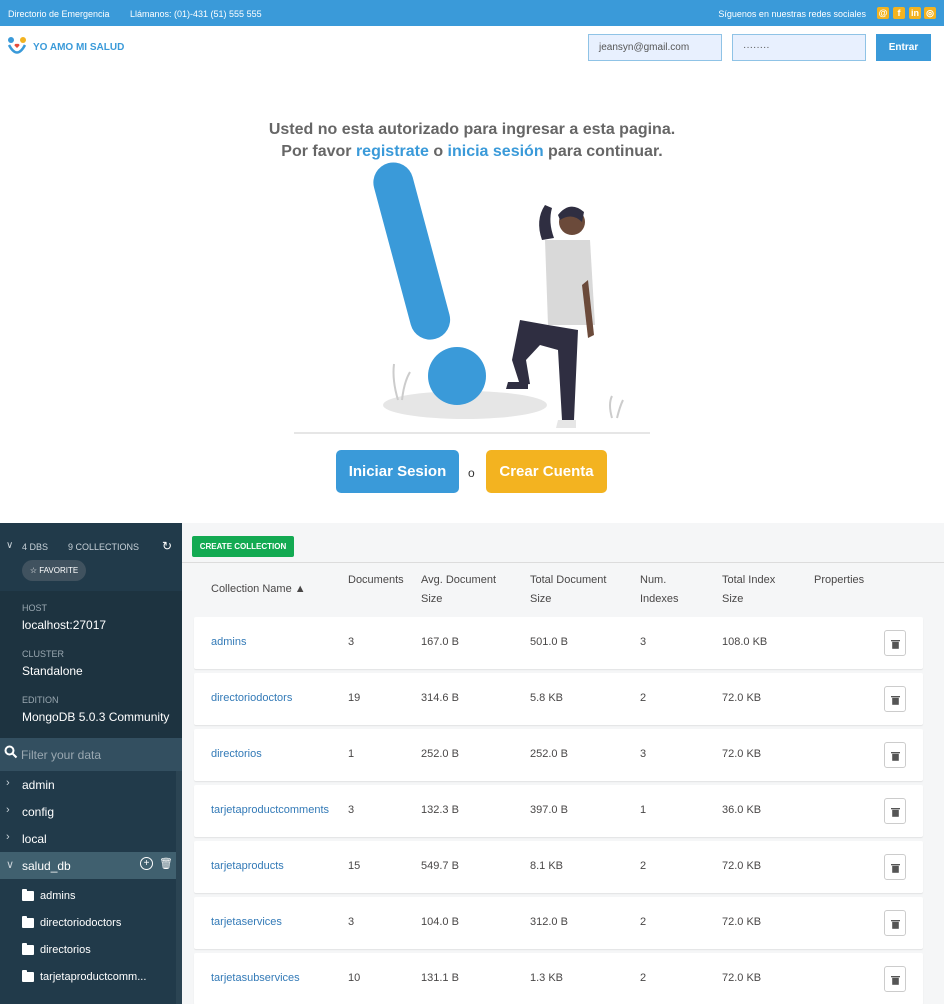  What do you see at coordinates (88, 838) in the screenshot?
I see `sidebar-db-local: › local` at bounding box center [88, 838].